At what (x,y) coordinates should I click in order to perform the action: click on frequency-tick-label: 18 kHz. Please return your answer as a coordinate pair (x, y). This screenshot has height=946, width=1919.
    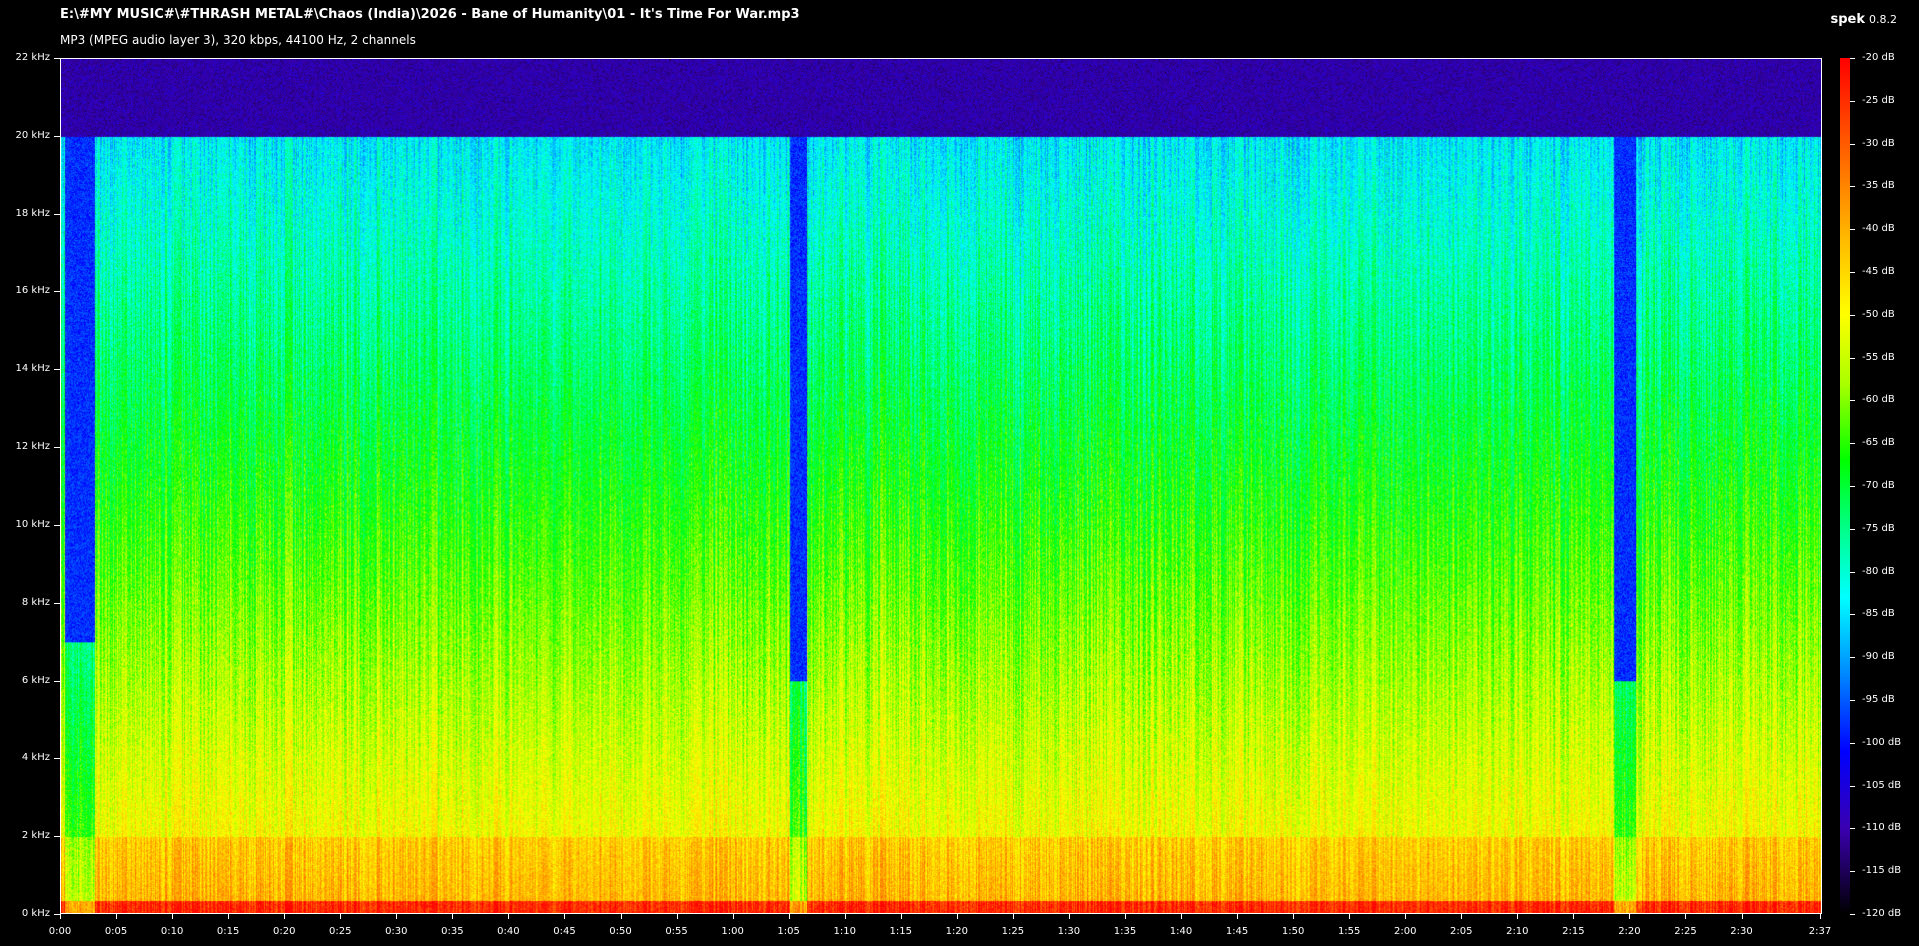
    Looking at the image, I should click on (32, 213).